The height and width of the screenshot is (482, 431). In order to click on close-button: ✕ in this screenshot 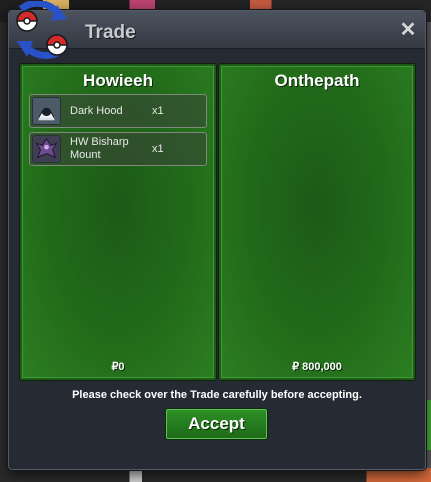, I will do `click(408, 30)`.